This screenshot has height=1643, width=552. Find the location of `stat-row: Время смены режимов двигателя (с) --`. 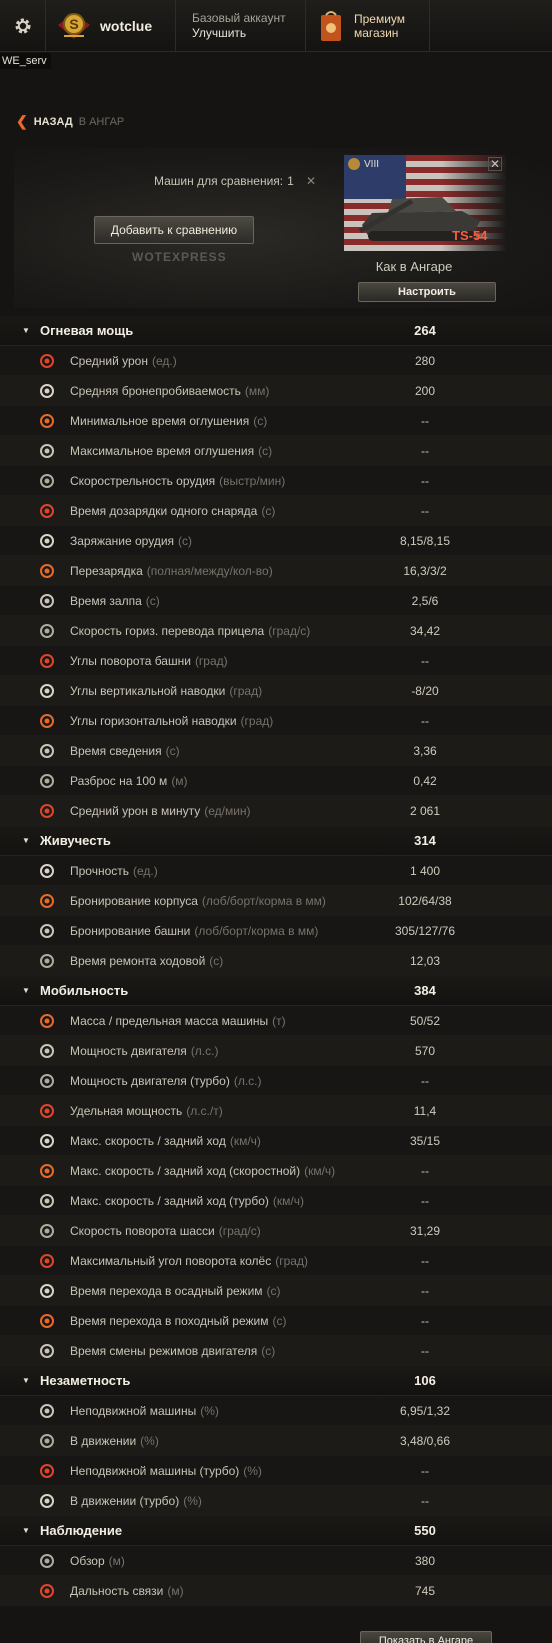

stat-row: Время смены режимов двигателя (с) -- is located at coordinates (276, 1351).